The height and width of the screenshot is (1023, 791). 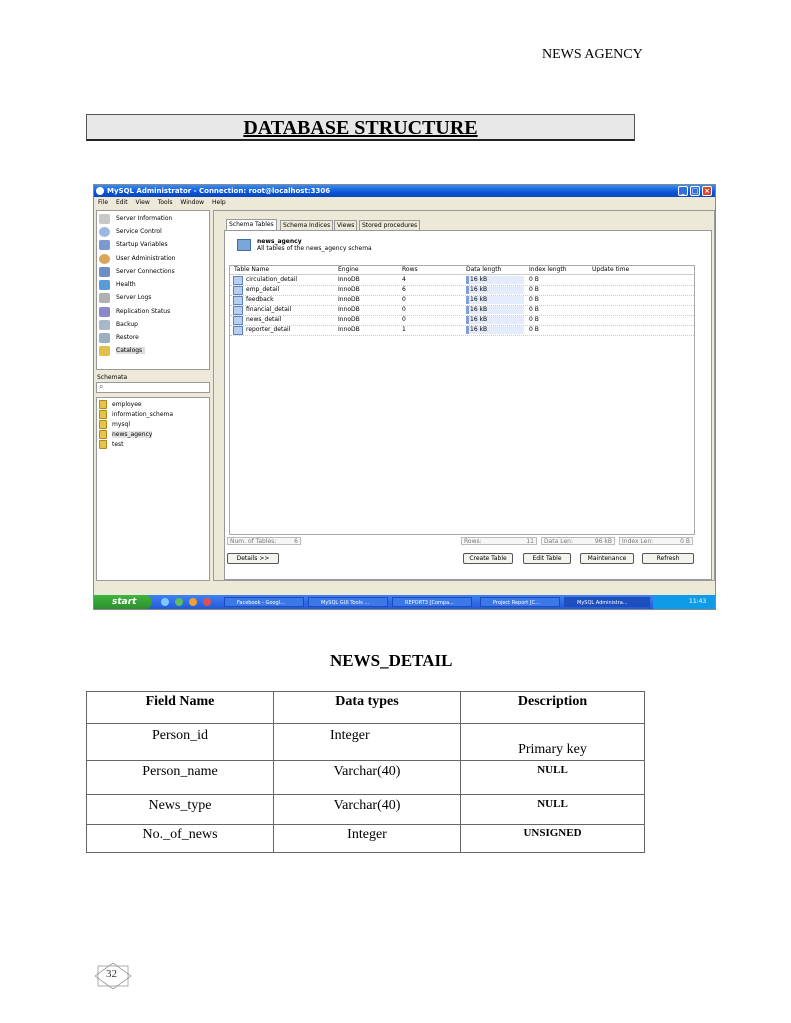 I want to click on nav-catalogs: Catalogs, so click(x=122, y=351).